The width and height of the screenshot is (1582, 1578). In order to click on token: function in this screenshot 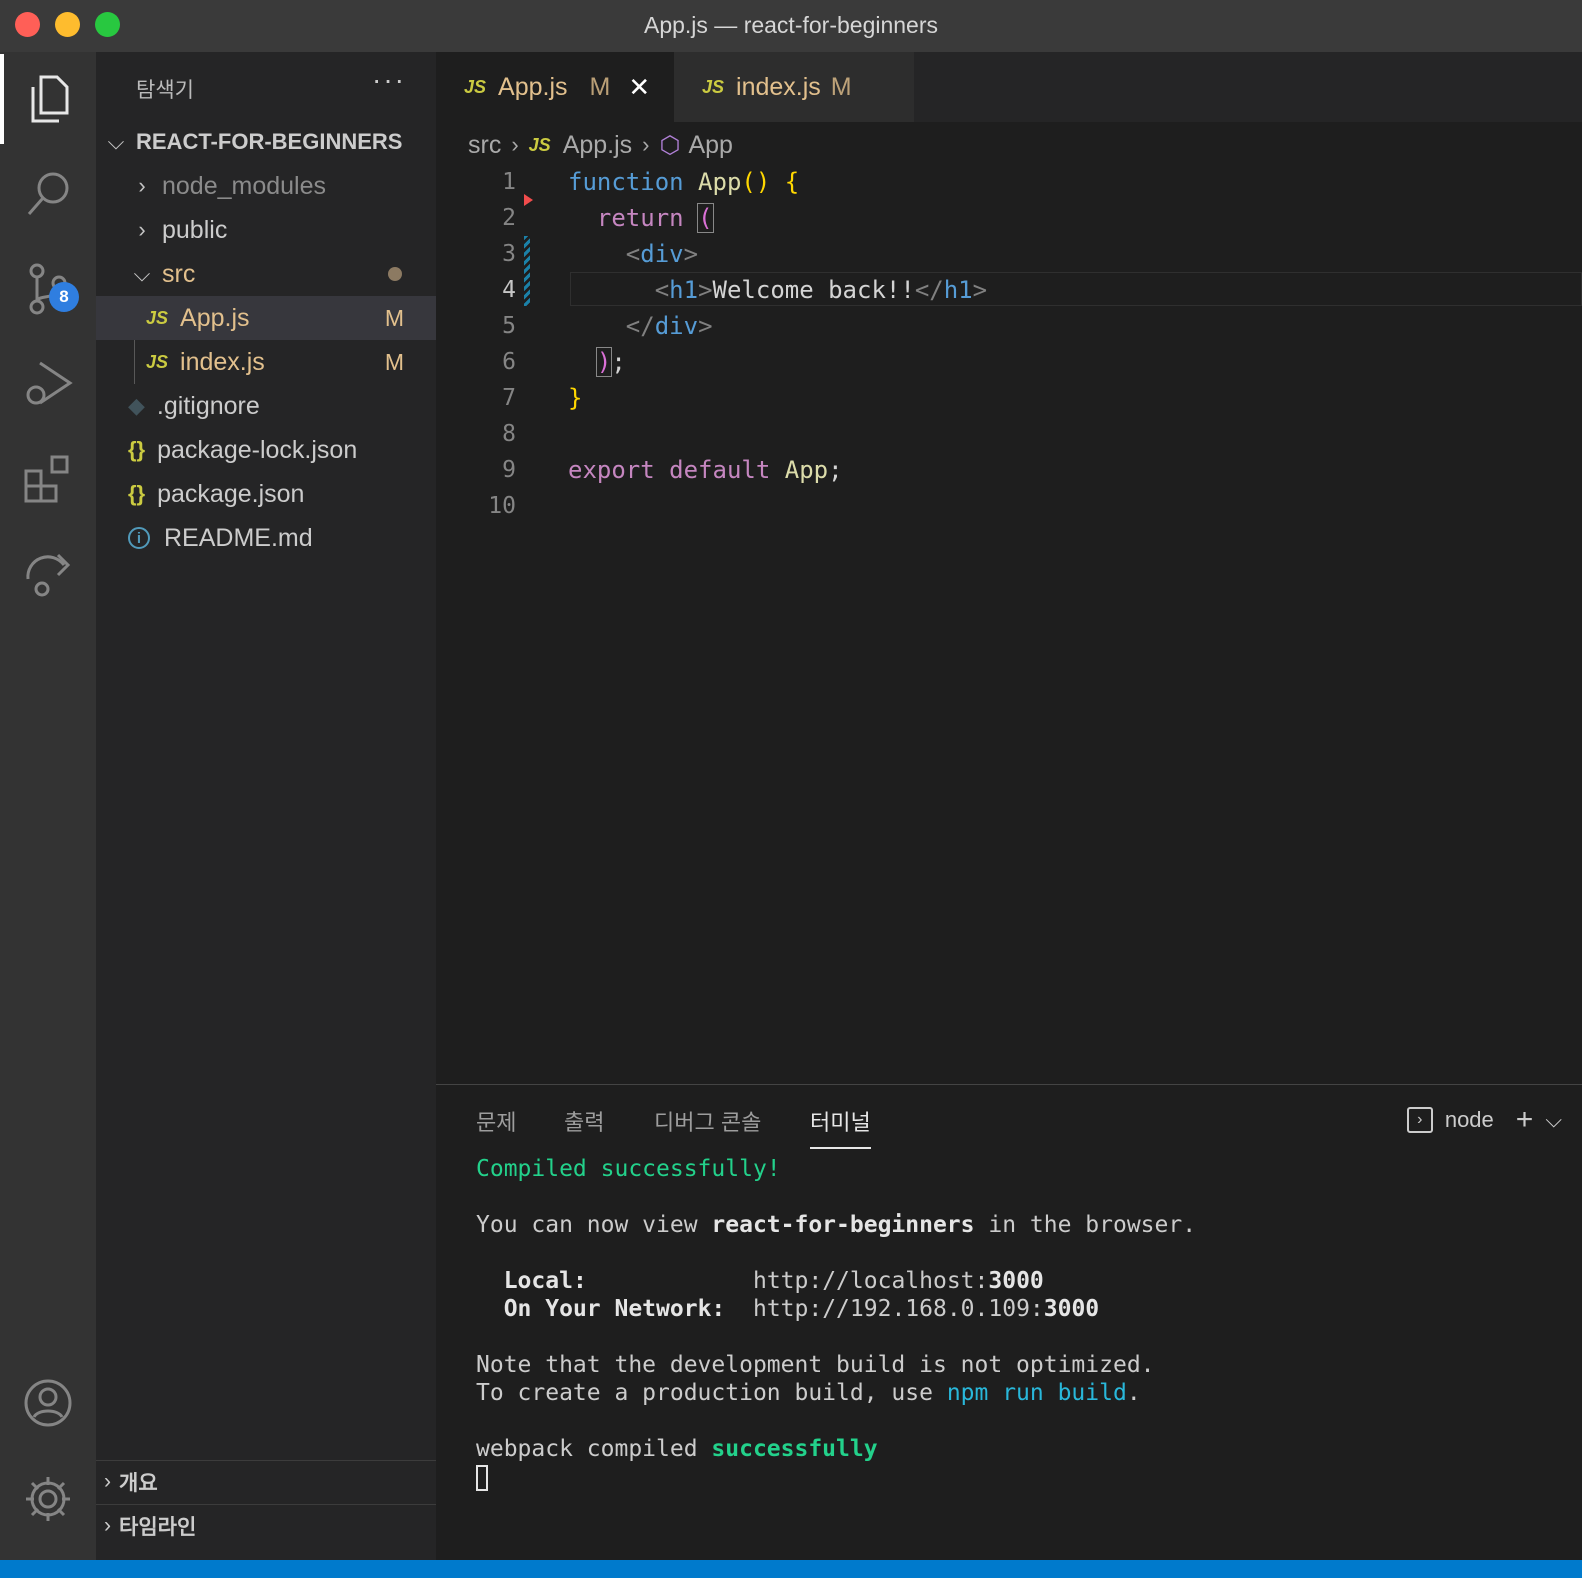, I will do `click(626, 182)`.